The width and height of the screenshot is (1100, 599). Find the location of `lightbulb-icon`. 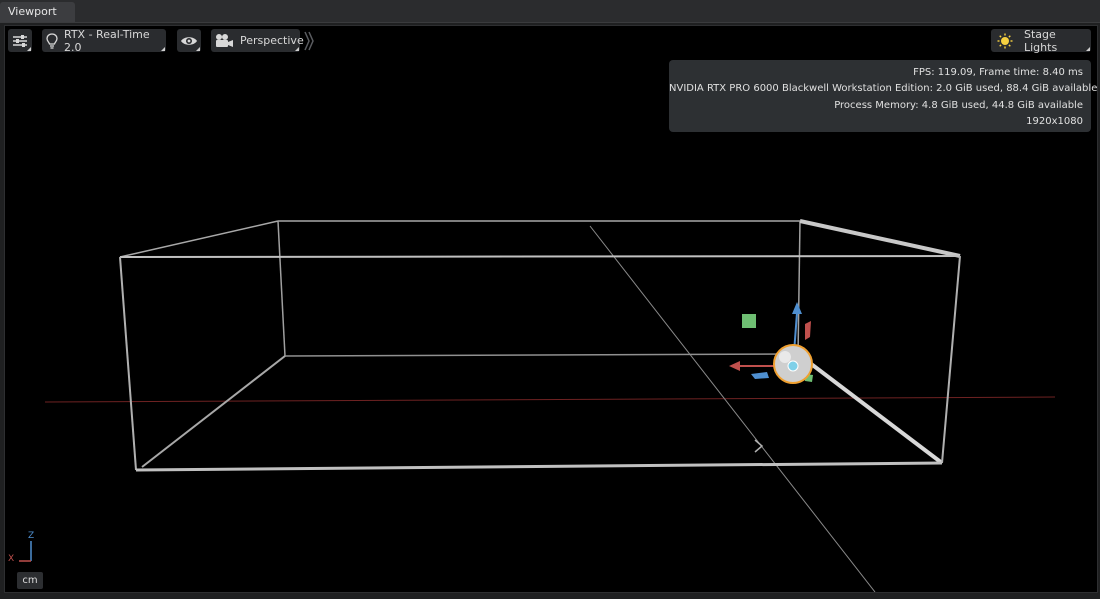

lightbulb-icon is located at coordinates (52, 40).